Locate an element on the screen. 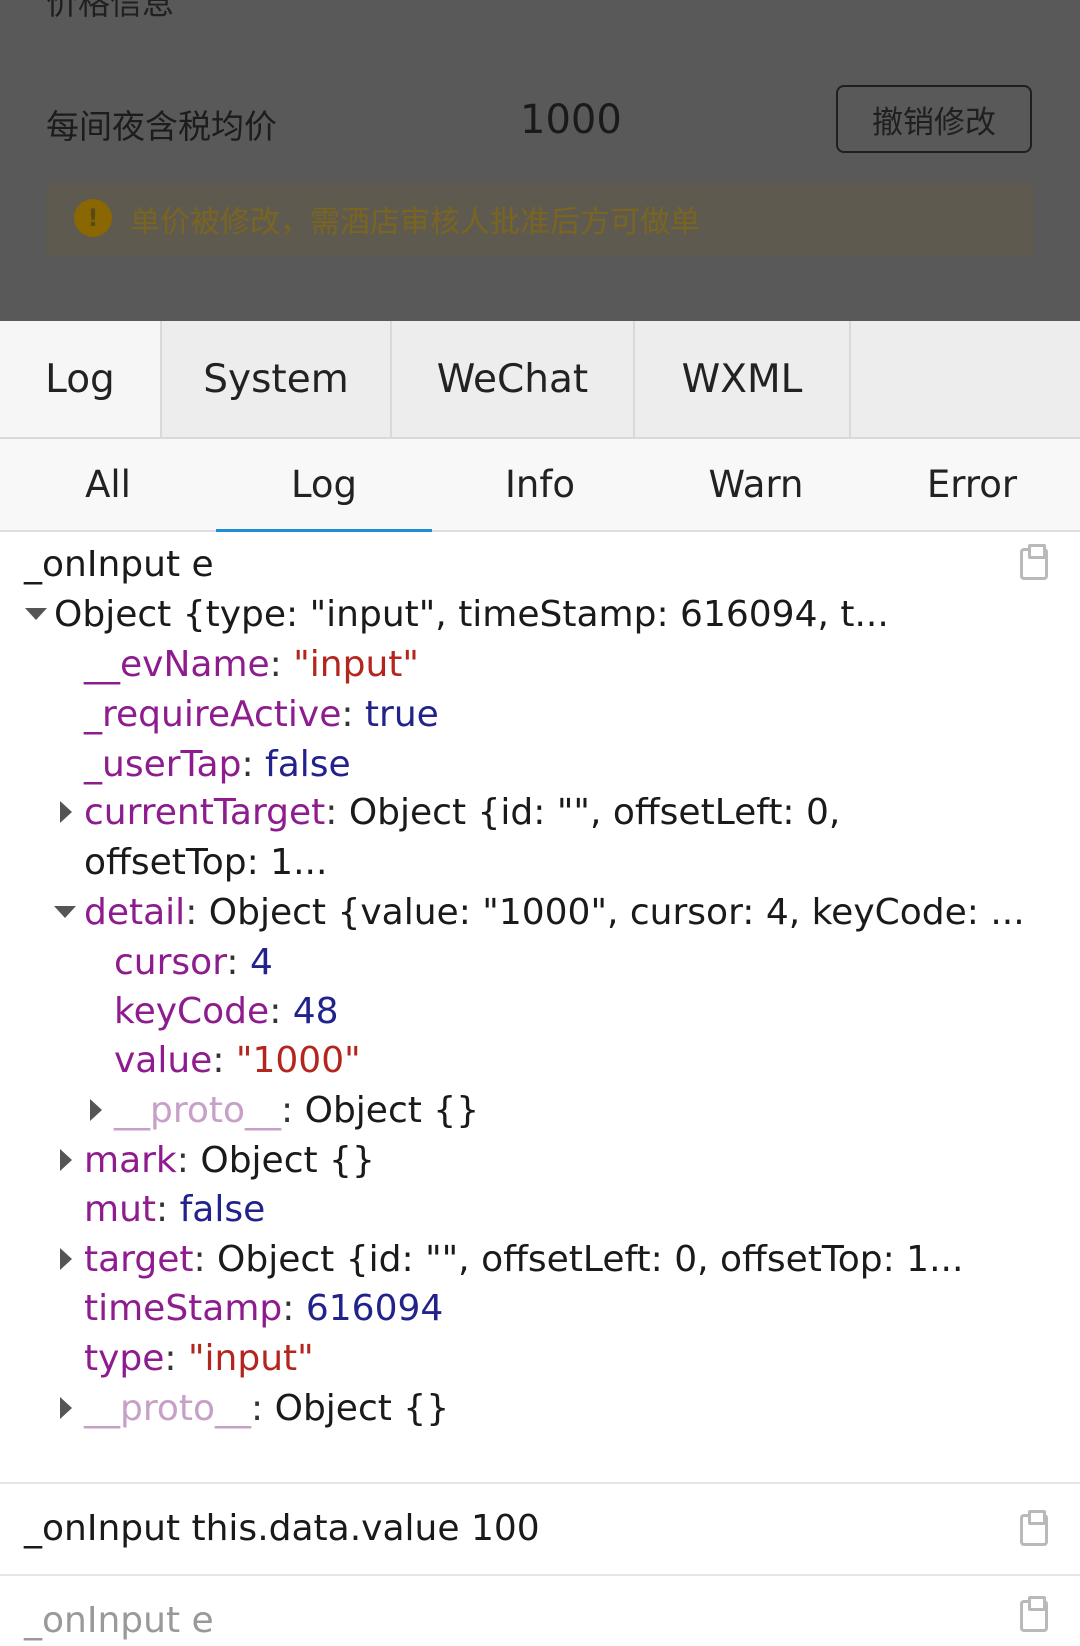 Image resolution: width=1080 pixels, height=1646 pixels. prop-value: 616094 is located at coordinates (374, 1308).